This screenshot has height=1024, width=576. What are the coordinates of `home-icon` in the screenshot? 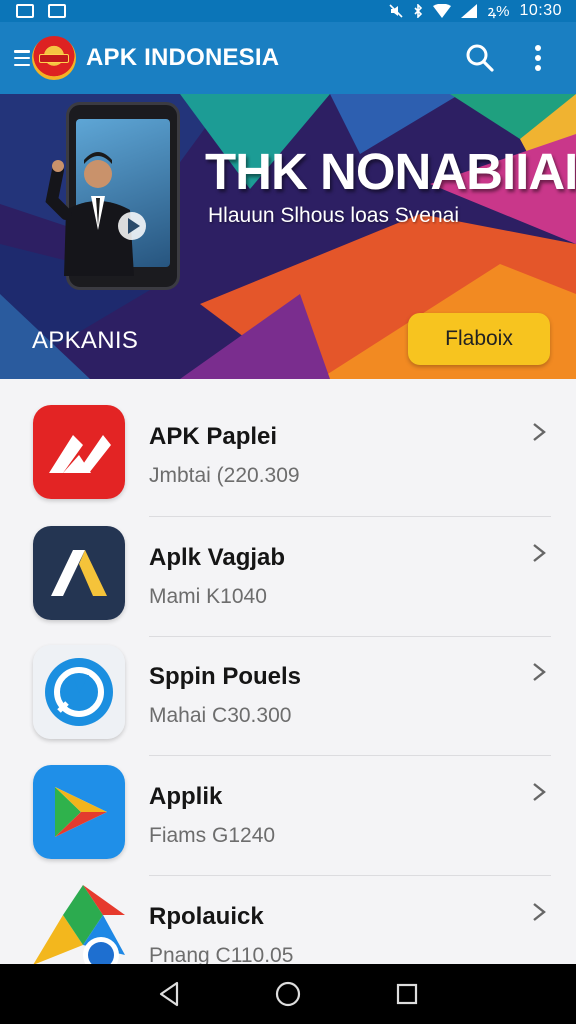 It's located at (288, 994).